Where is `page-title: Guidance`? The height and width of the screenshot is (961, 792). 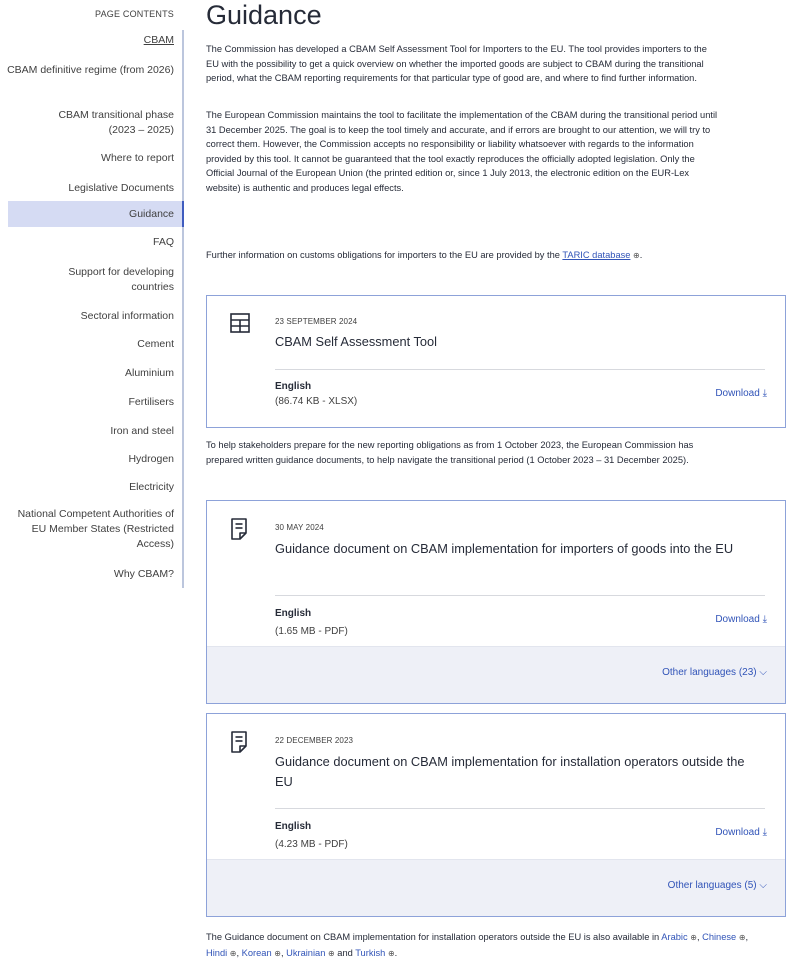
page-title: Guidance is located at coordinates (264, 15).